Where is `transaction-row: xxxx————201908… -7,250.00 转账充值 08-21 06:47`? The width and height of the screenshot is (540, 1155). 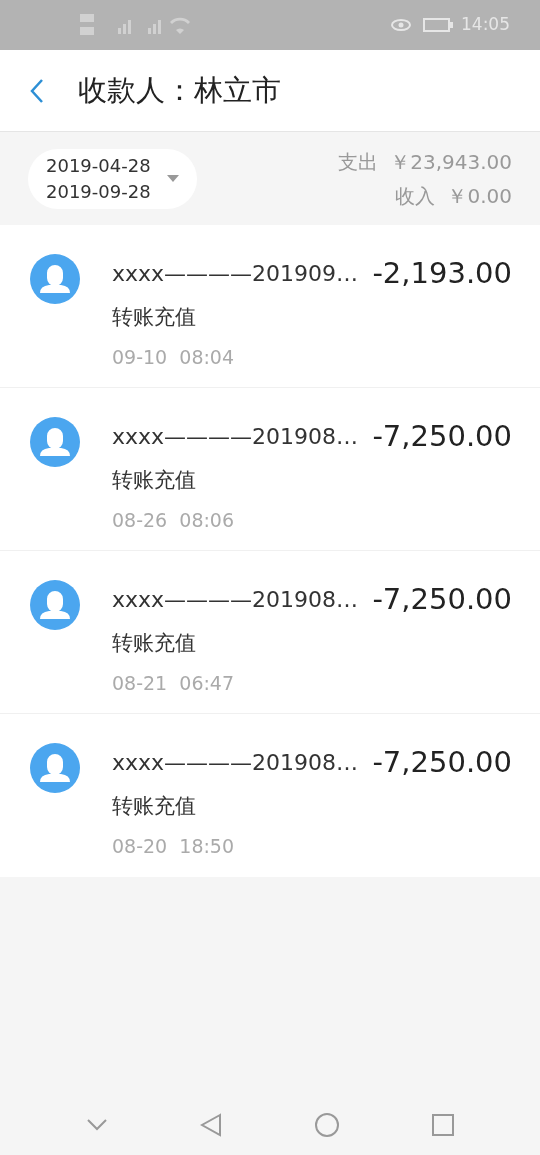
transaction-row: xxxx————201908… -7,250.00 转账充值 08-21 06:47 is located at coordinates (270, 632).